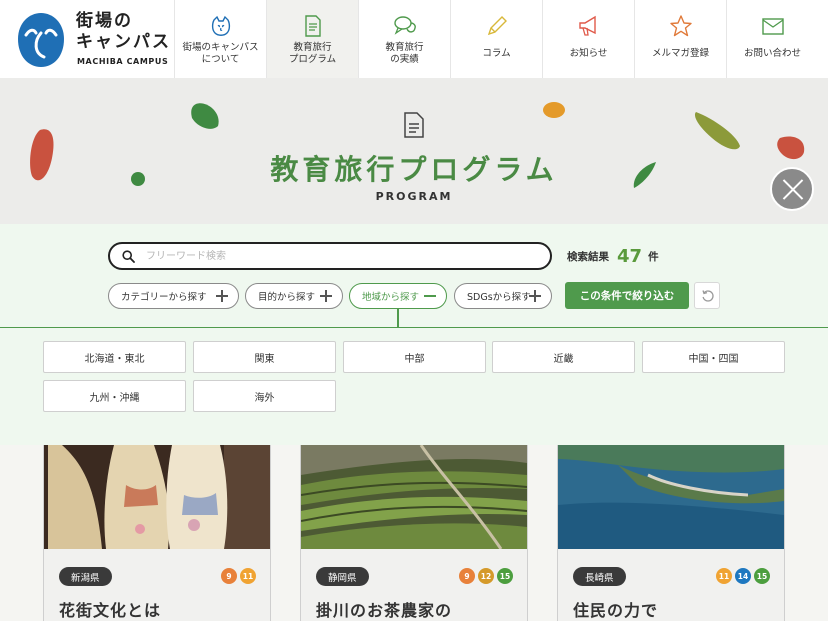 Image resolution: width=828 pixels, height=621 pixels. Describe the element at coordinates (613, 256) in the screenshot. I see `search-result: 検索結果 47 件` at that location.